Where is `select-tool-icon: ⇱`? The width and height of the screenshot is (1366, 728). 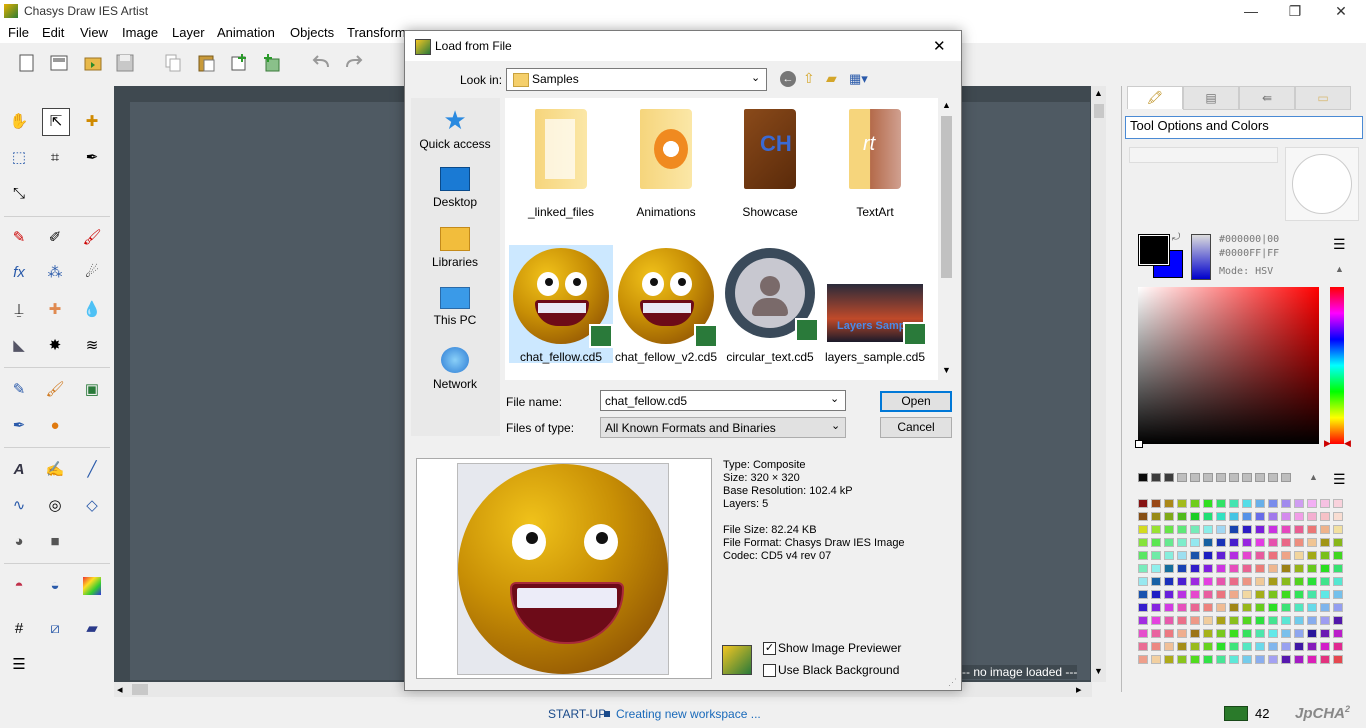
select-tool-icon: ⇱ is located at coordinates (56, 122).